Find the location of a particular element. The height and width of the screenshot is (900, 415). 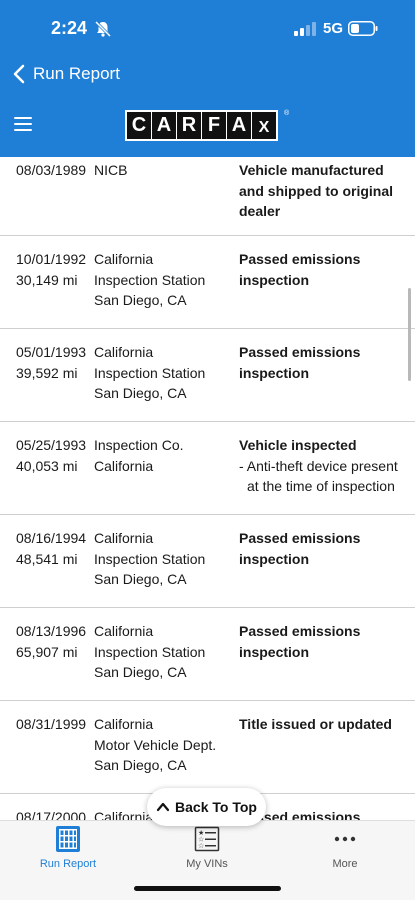

record-date-column: 08/03/1989 is located at coordinates (51, 170).